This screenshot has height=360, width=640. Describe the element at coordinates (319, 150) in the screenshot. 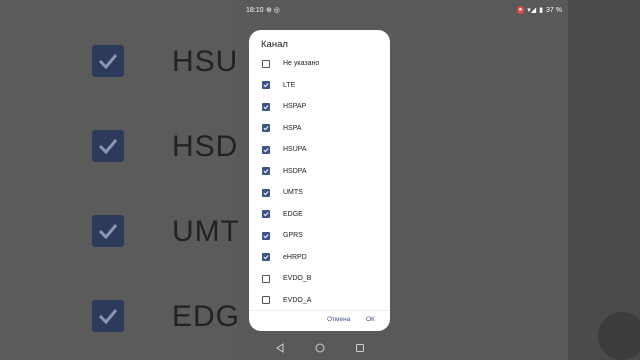

I see `channel-option: HSUPA` at that location.